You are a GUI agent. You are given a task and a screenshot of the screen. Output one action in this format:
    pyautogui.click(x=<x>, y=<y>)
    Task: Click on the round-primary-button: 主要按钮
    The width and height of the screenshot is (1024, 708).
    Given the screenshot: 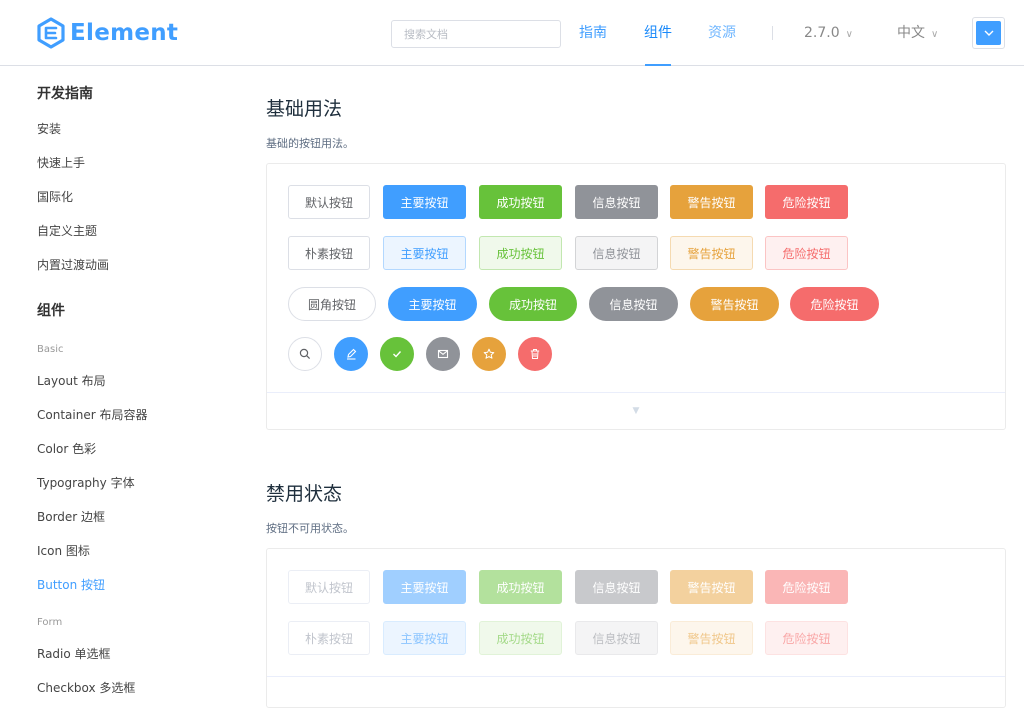 What is the action you would take?
    pyautogui.click(x=432, y=304)
    